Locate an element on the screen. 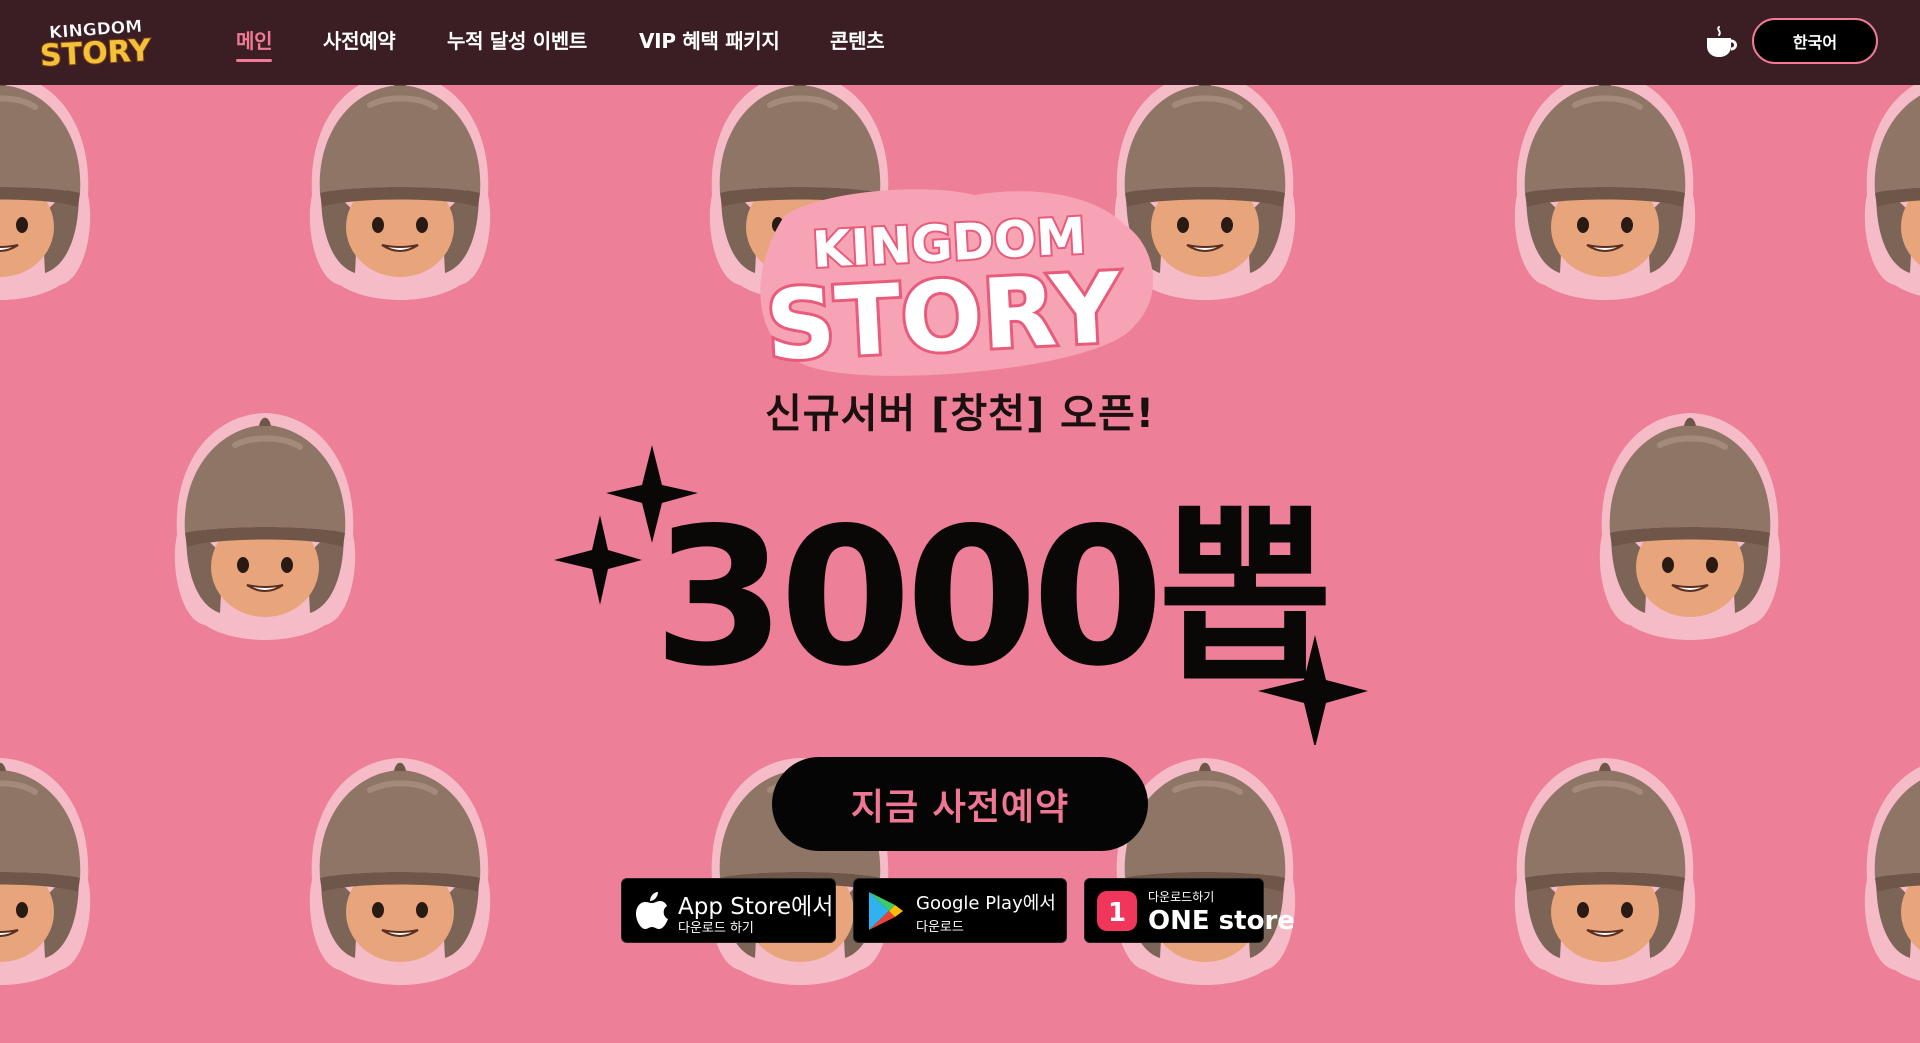 The width and height of the screenshot is (1920, 1043). hero-game-logo: KINGDOM STORY is located at coordinates (957, 287).